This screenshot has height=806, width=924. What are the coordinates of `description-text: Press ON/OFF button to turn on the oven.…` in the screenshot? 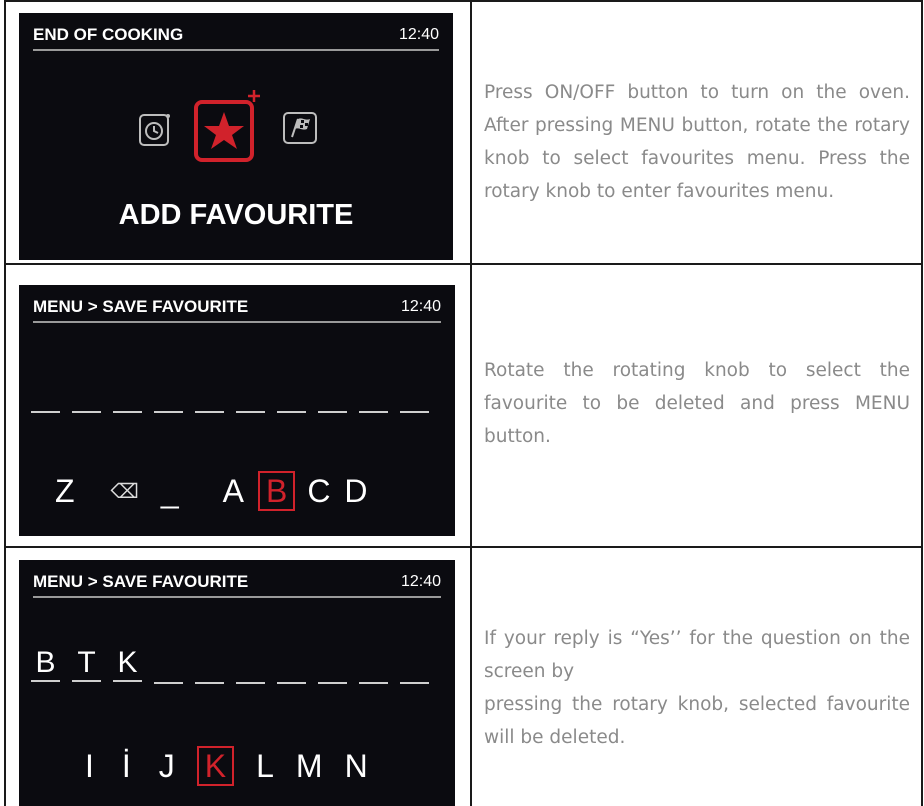 It's located at (697, 142).